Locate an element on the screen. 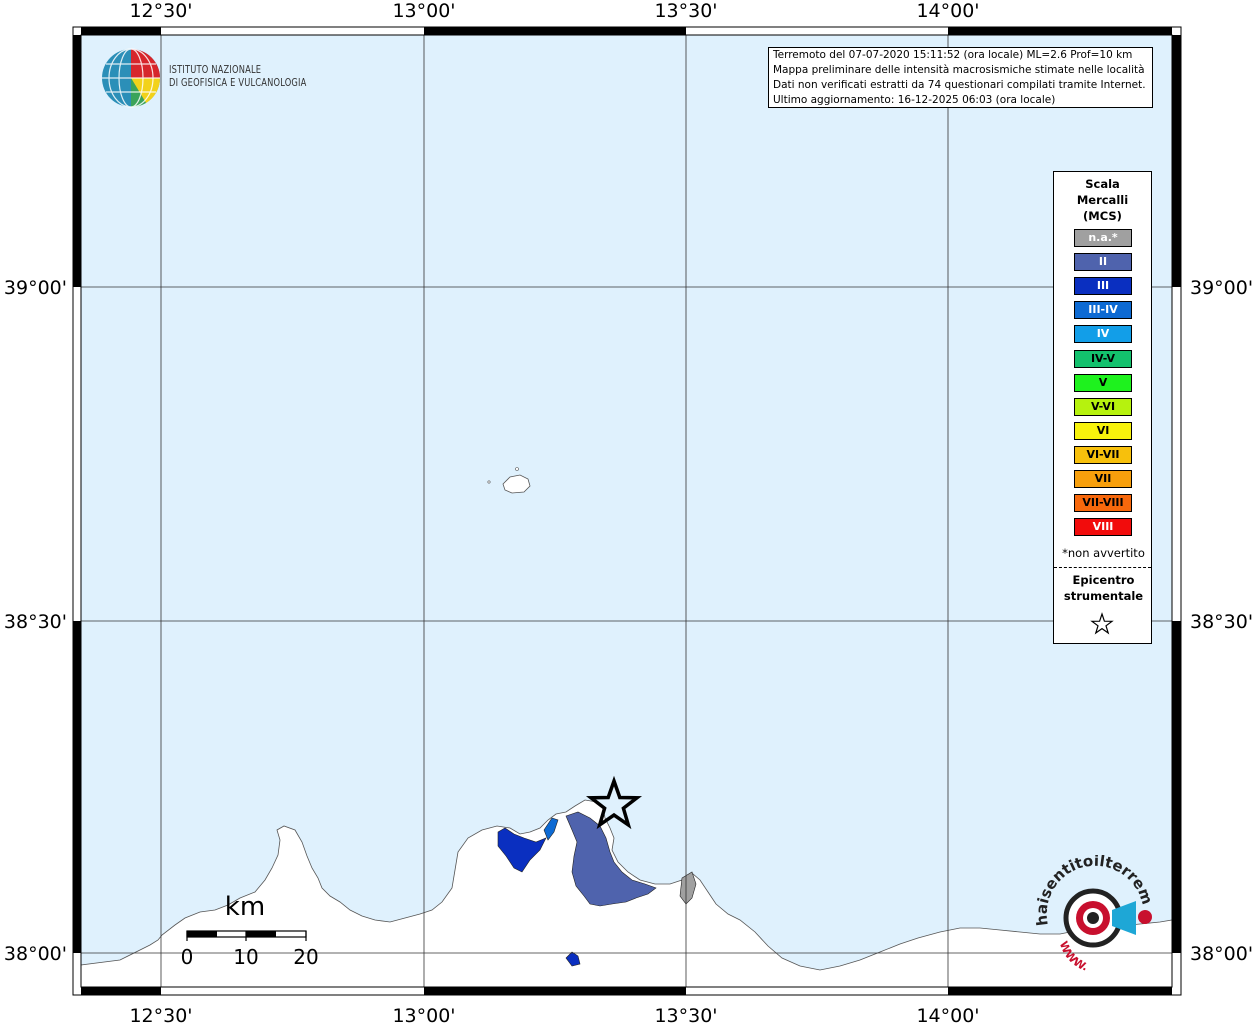 The width and height of the screenshot is (1255, 1024). scale-unit: km is located at coordinates (245, 907).